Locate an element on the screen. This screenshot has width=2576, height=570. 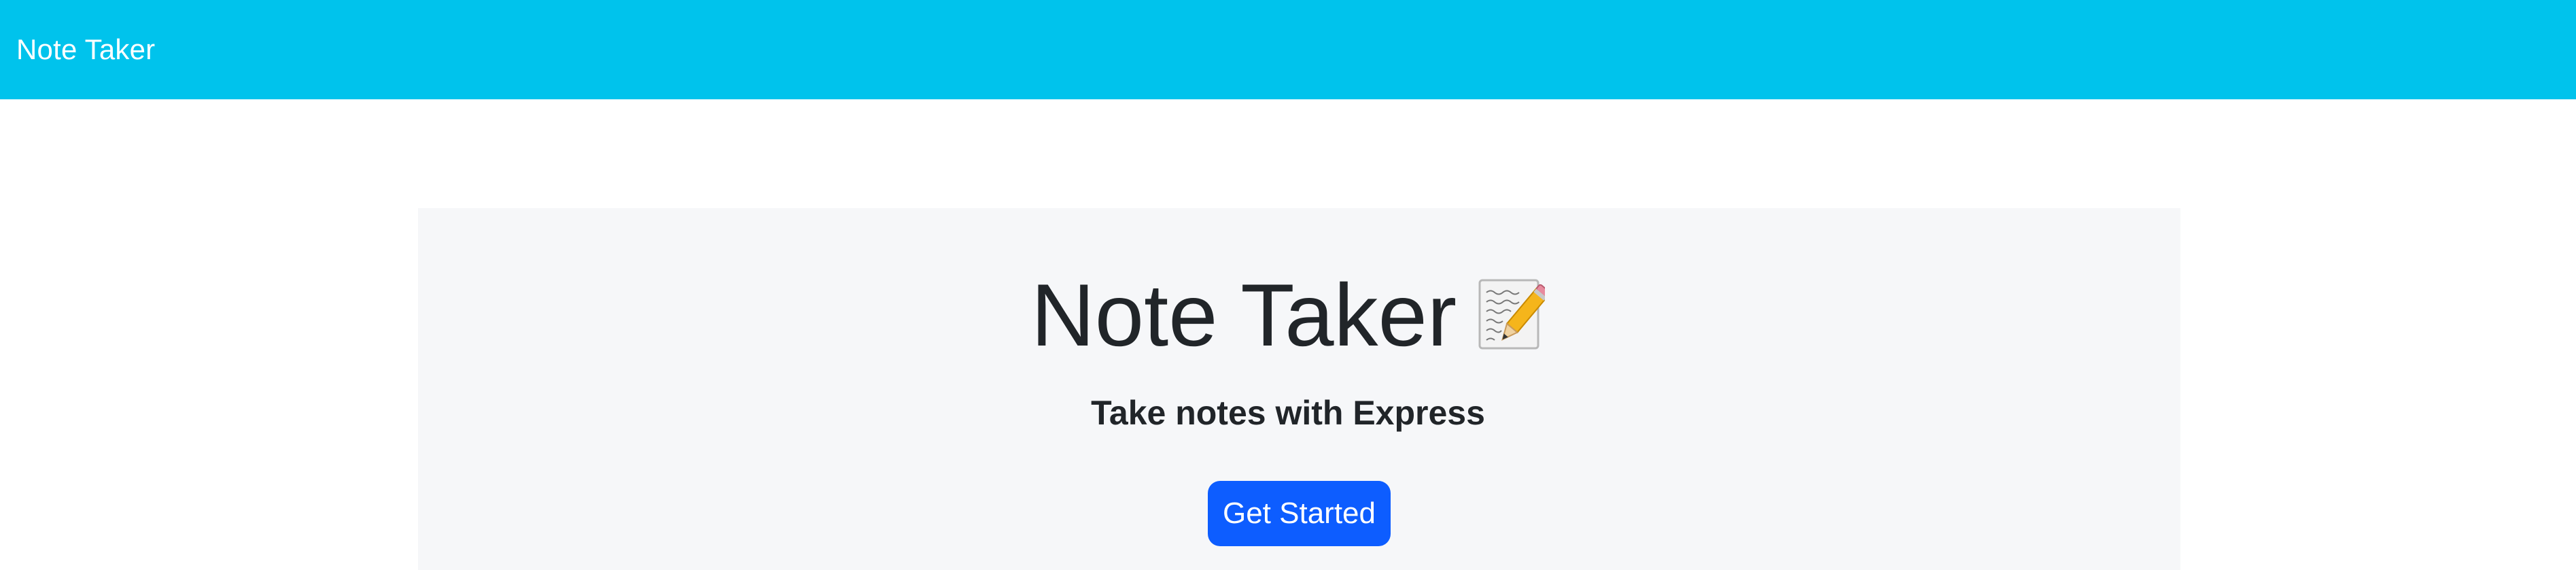
memo-icon is located at coordinates (1514, 315).